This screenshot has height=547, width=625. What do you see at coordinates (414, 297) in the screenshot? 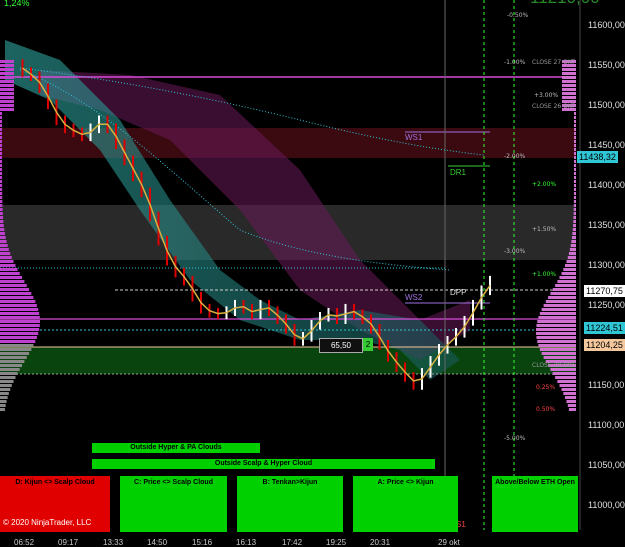
I see `ws2-label: WS2` at bounding box center [414, 297].